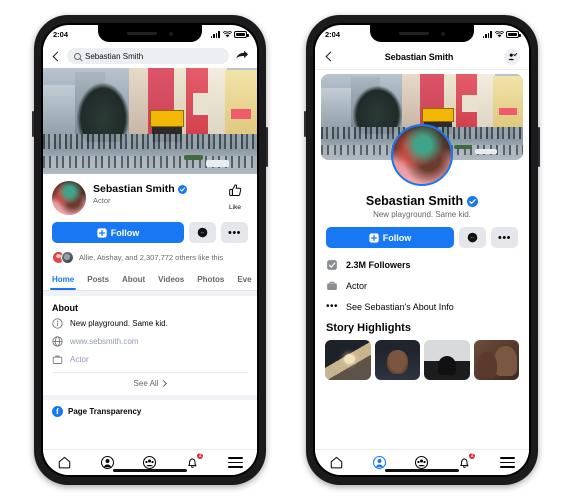 Image resolution: width=572 pixels, height=500 pixels. Describe the element at coordinates (57, 323) in the screenshot. I see `info-circle-icon` at that location.